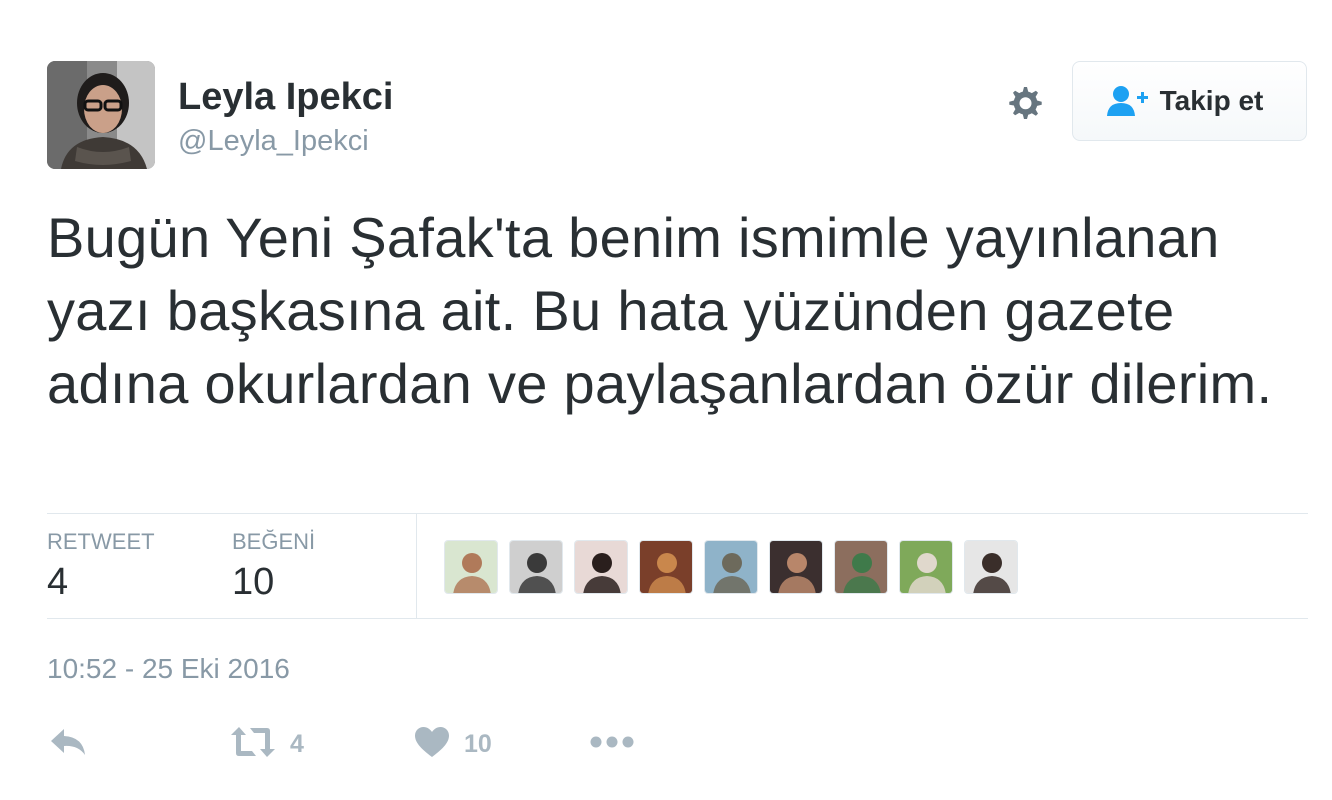  I want to click on heart-icon, so click(432, 744).